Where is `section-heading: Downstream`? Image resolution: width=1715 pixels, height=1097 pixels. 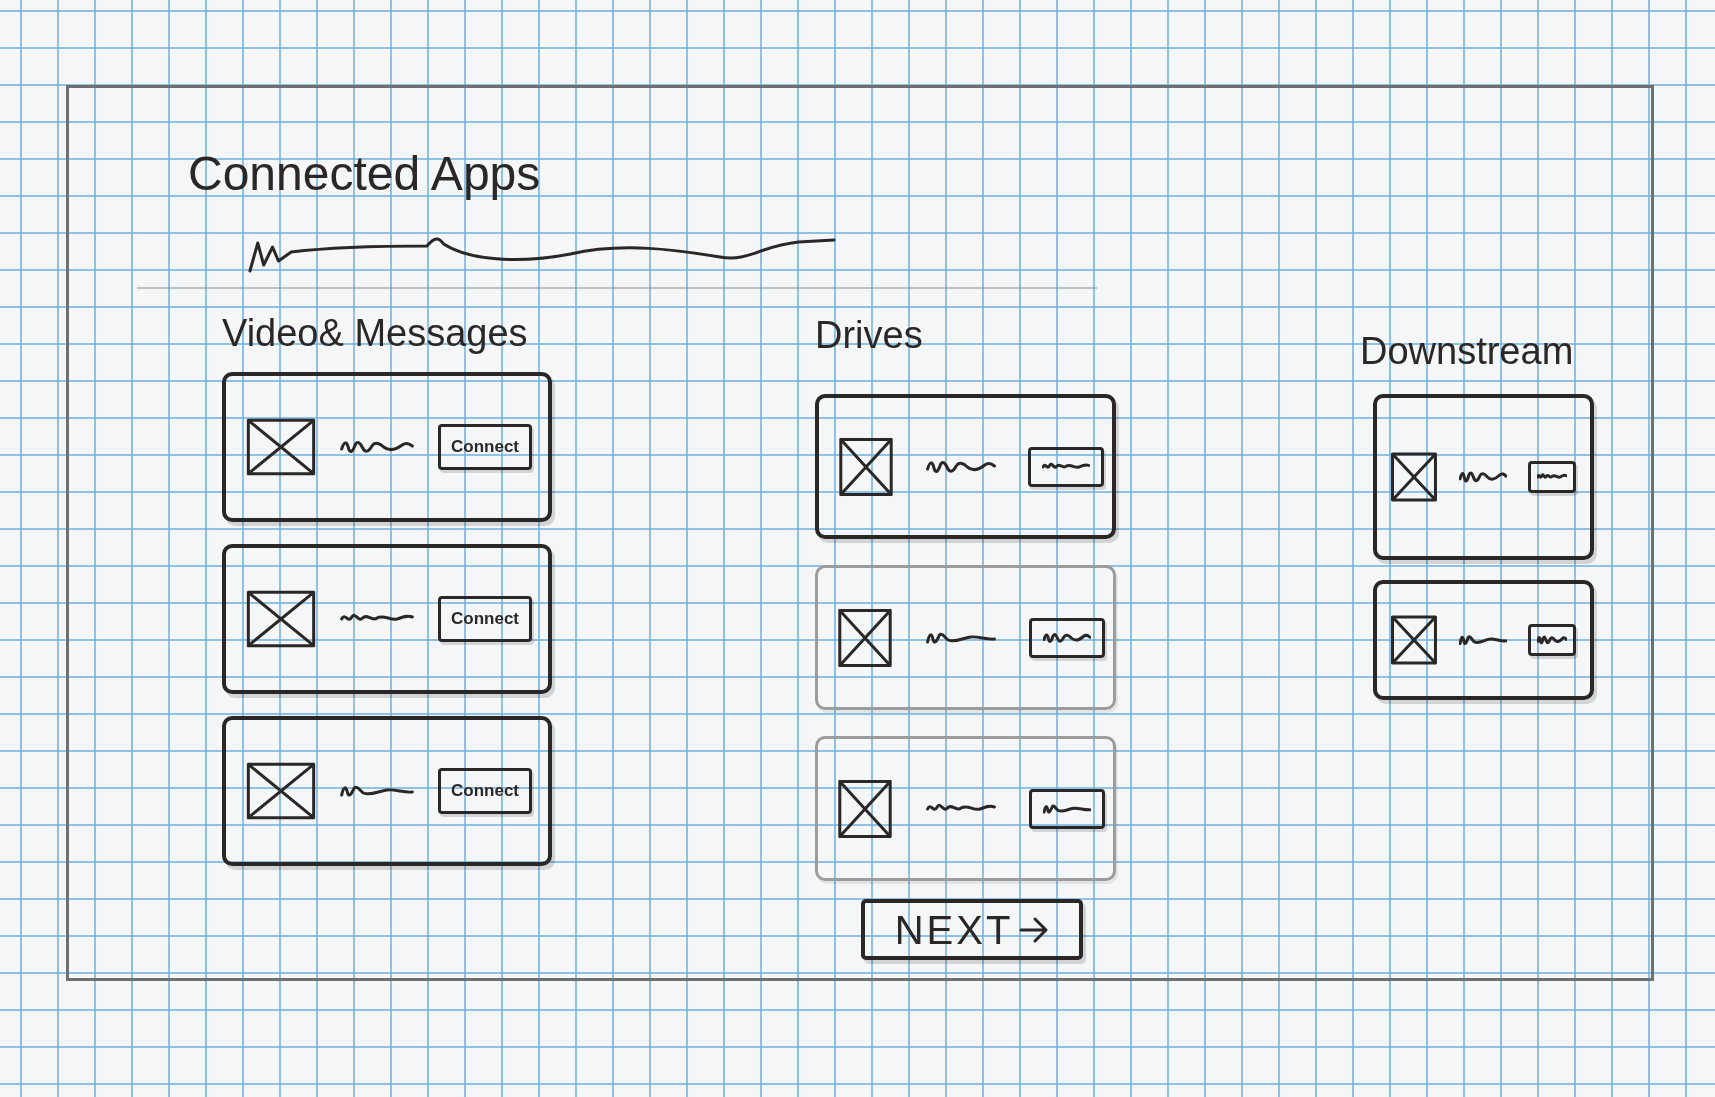 section-heading: Downstream is located at coordinates (1467, 351).